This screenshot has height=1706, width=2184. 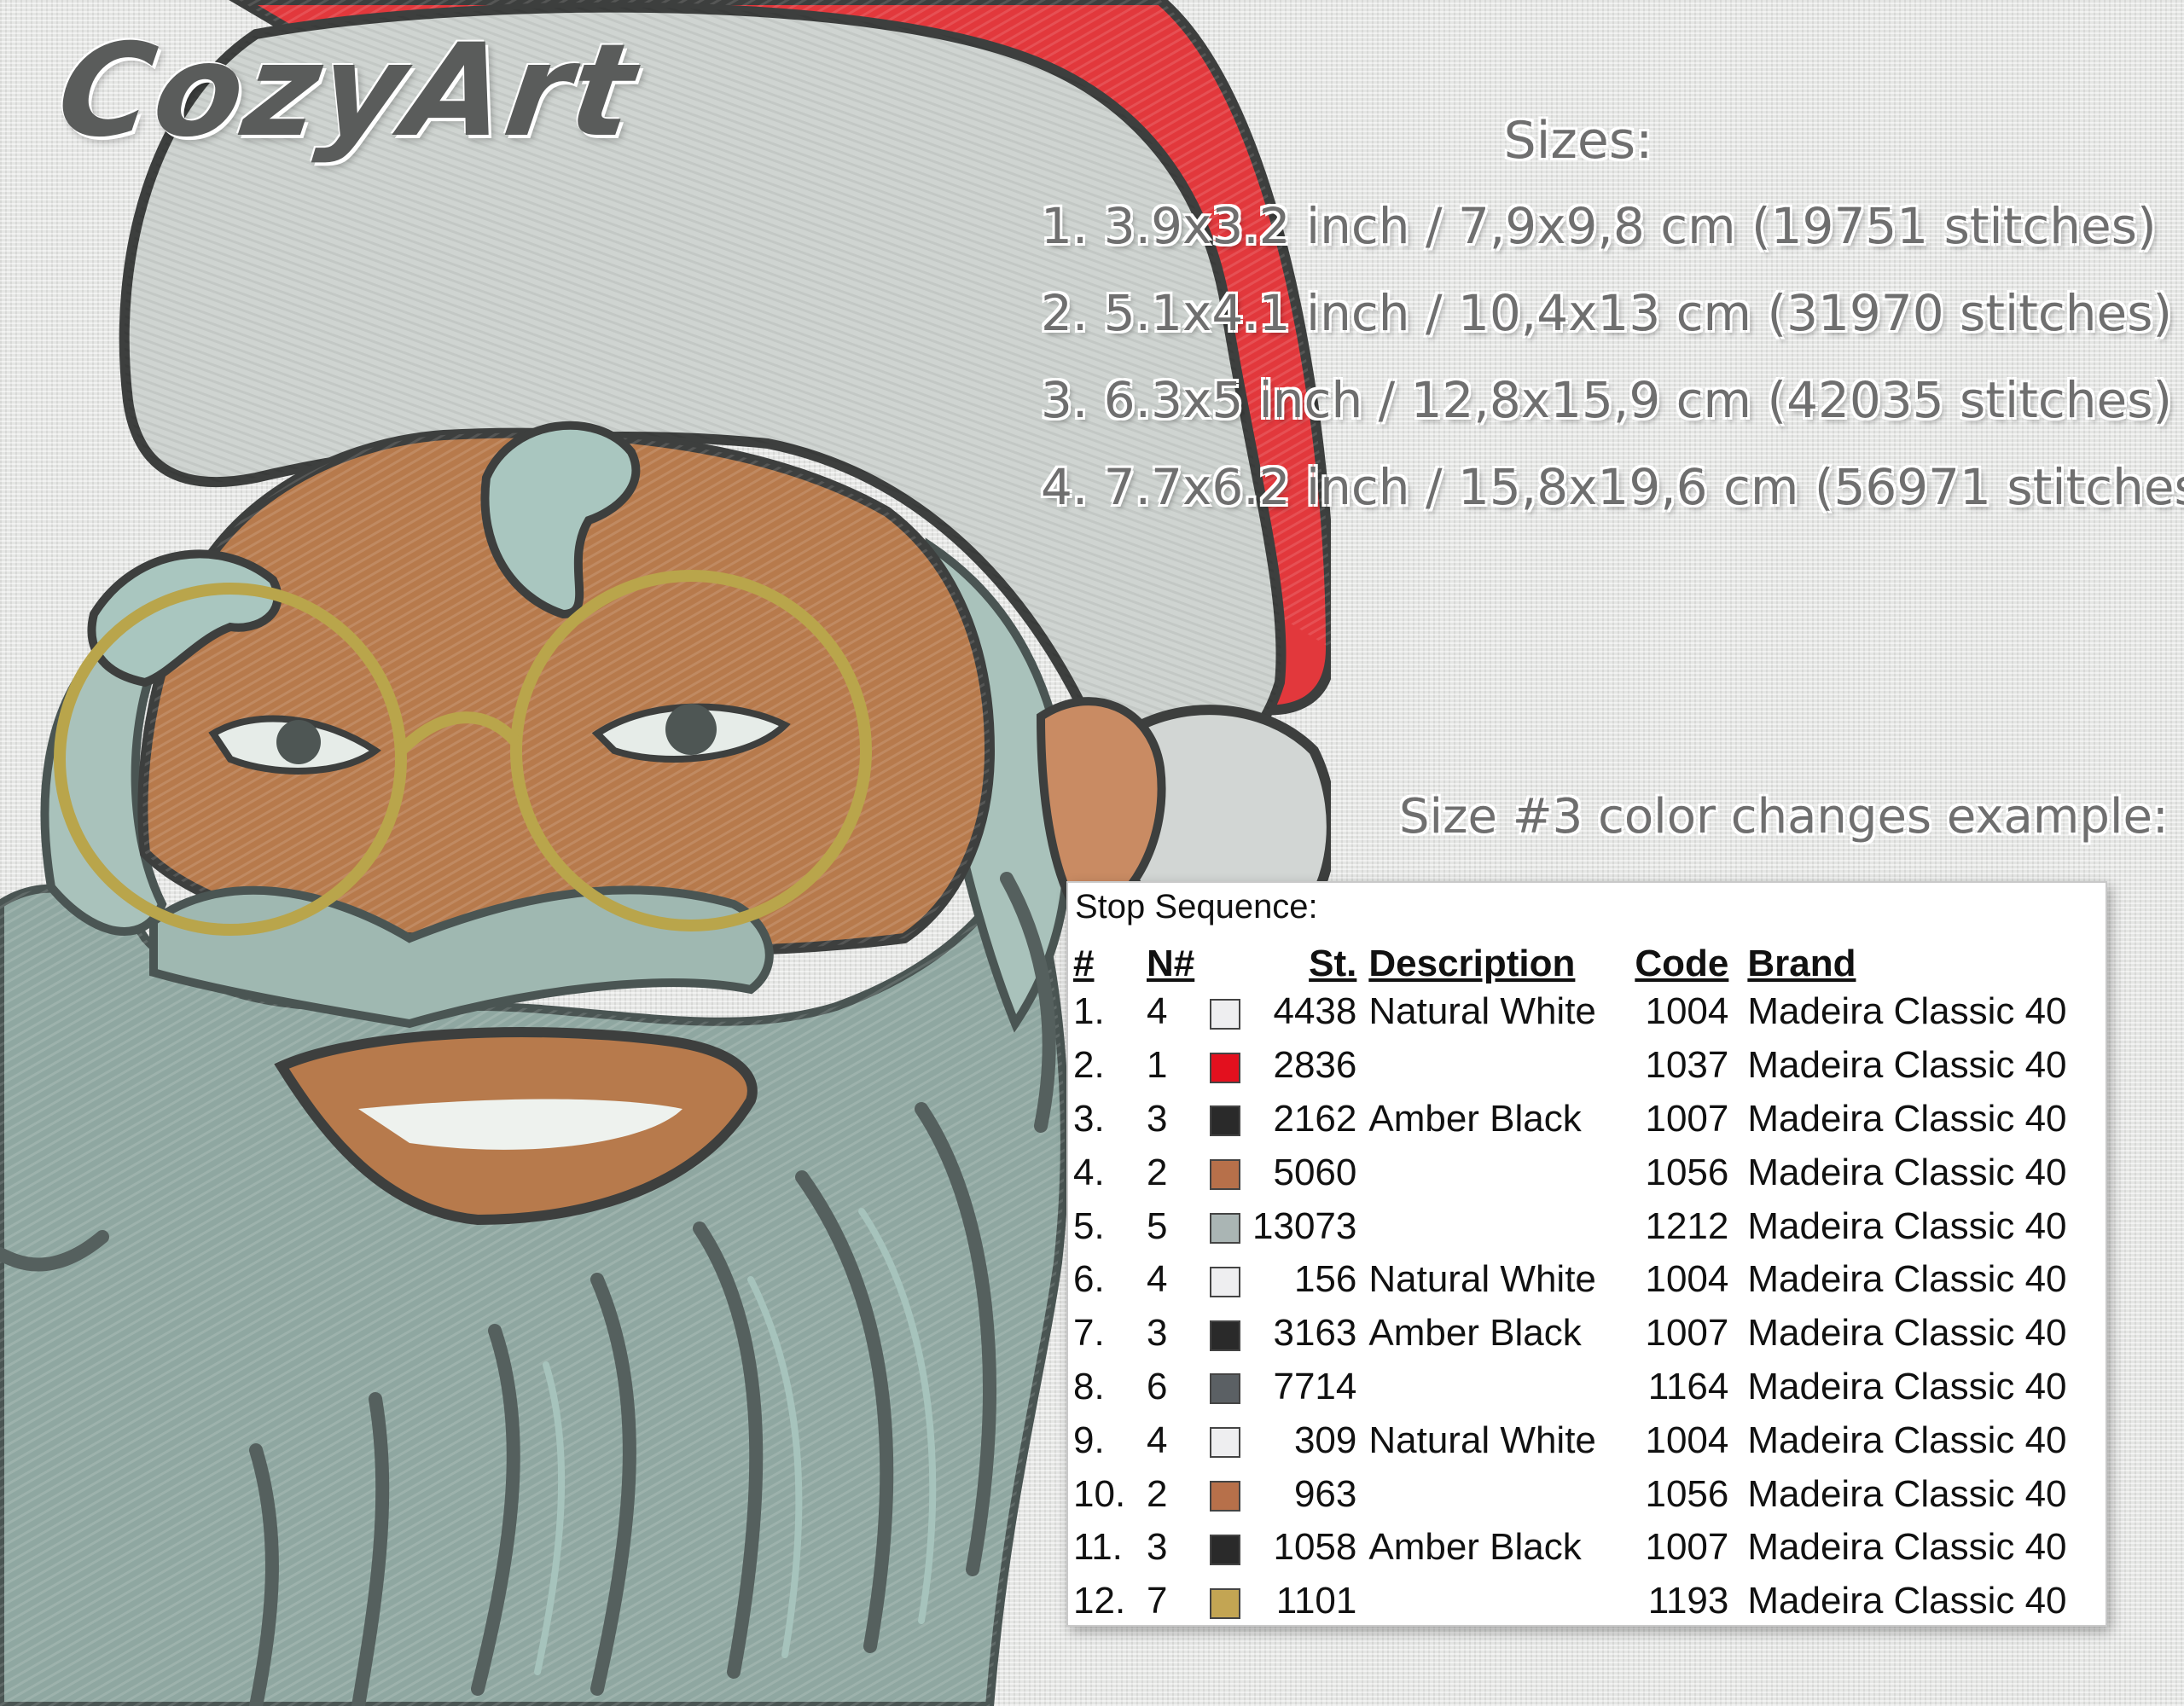 What do you see at coordinates (1089, 1065) in the screenshot?
I see `row-index: 2.` at bounding box center [1089, 1065].